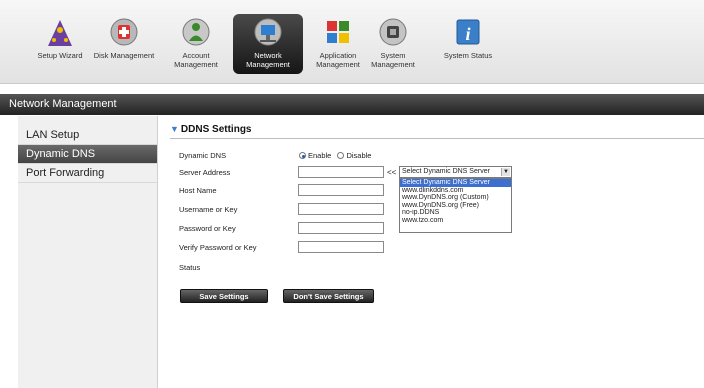 The height and width of the screenshot is (388, 704). Describe the element at coordinates (341, 228) in the screenshot. I see `password-input` at that location.